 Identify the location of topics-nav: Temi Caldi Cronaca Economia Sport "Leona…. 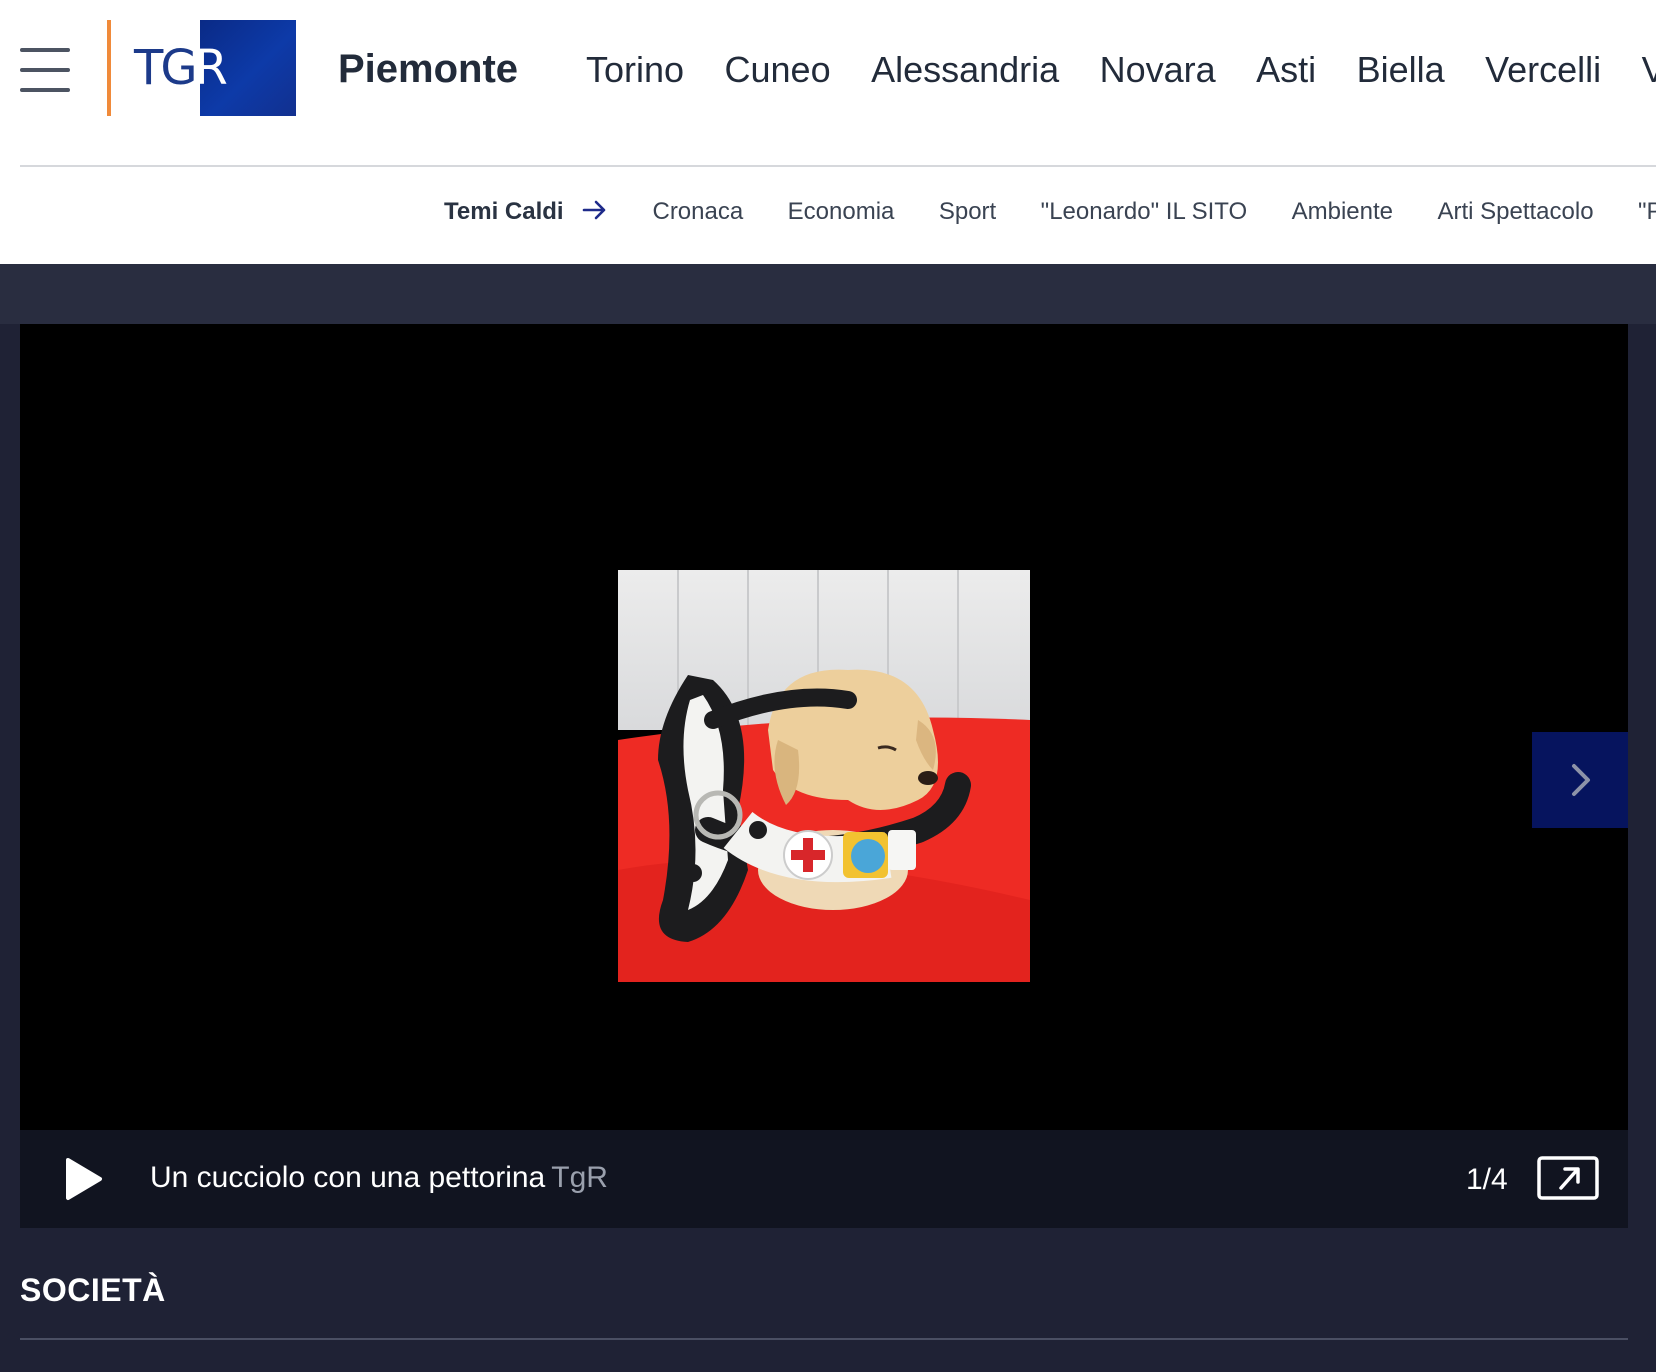
(1050, 212).